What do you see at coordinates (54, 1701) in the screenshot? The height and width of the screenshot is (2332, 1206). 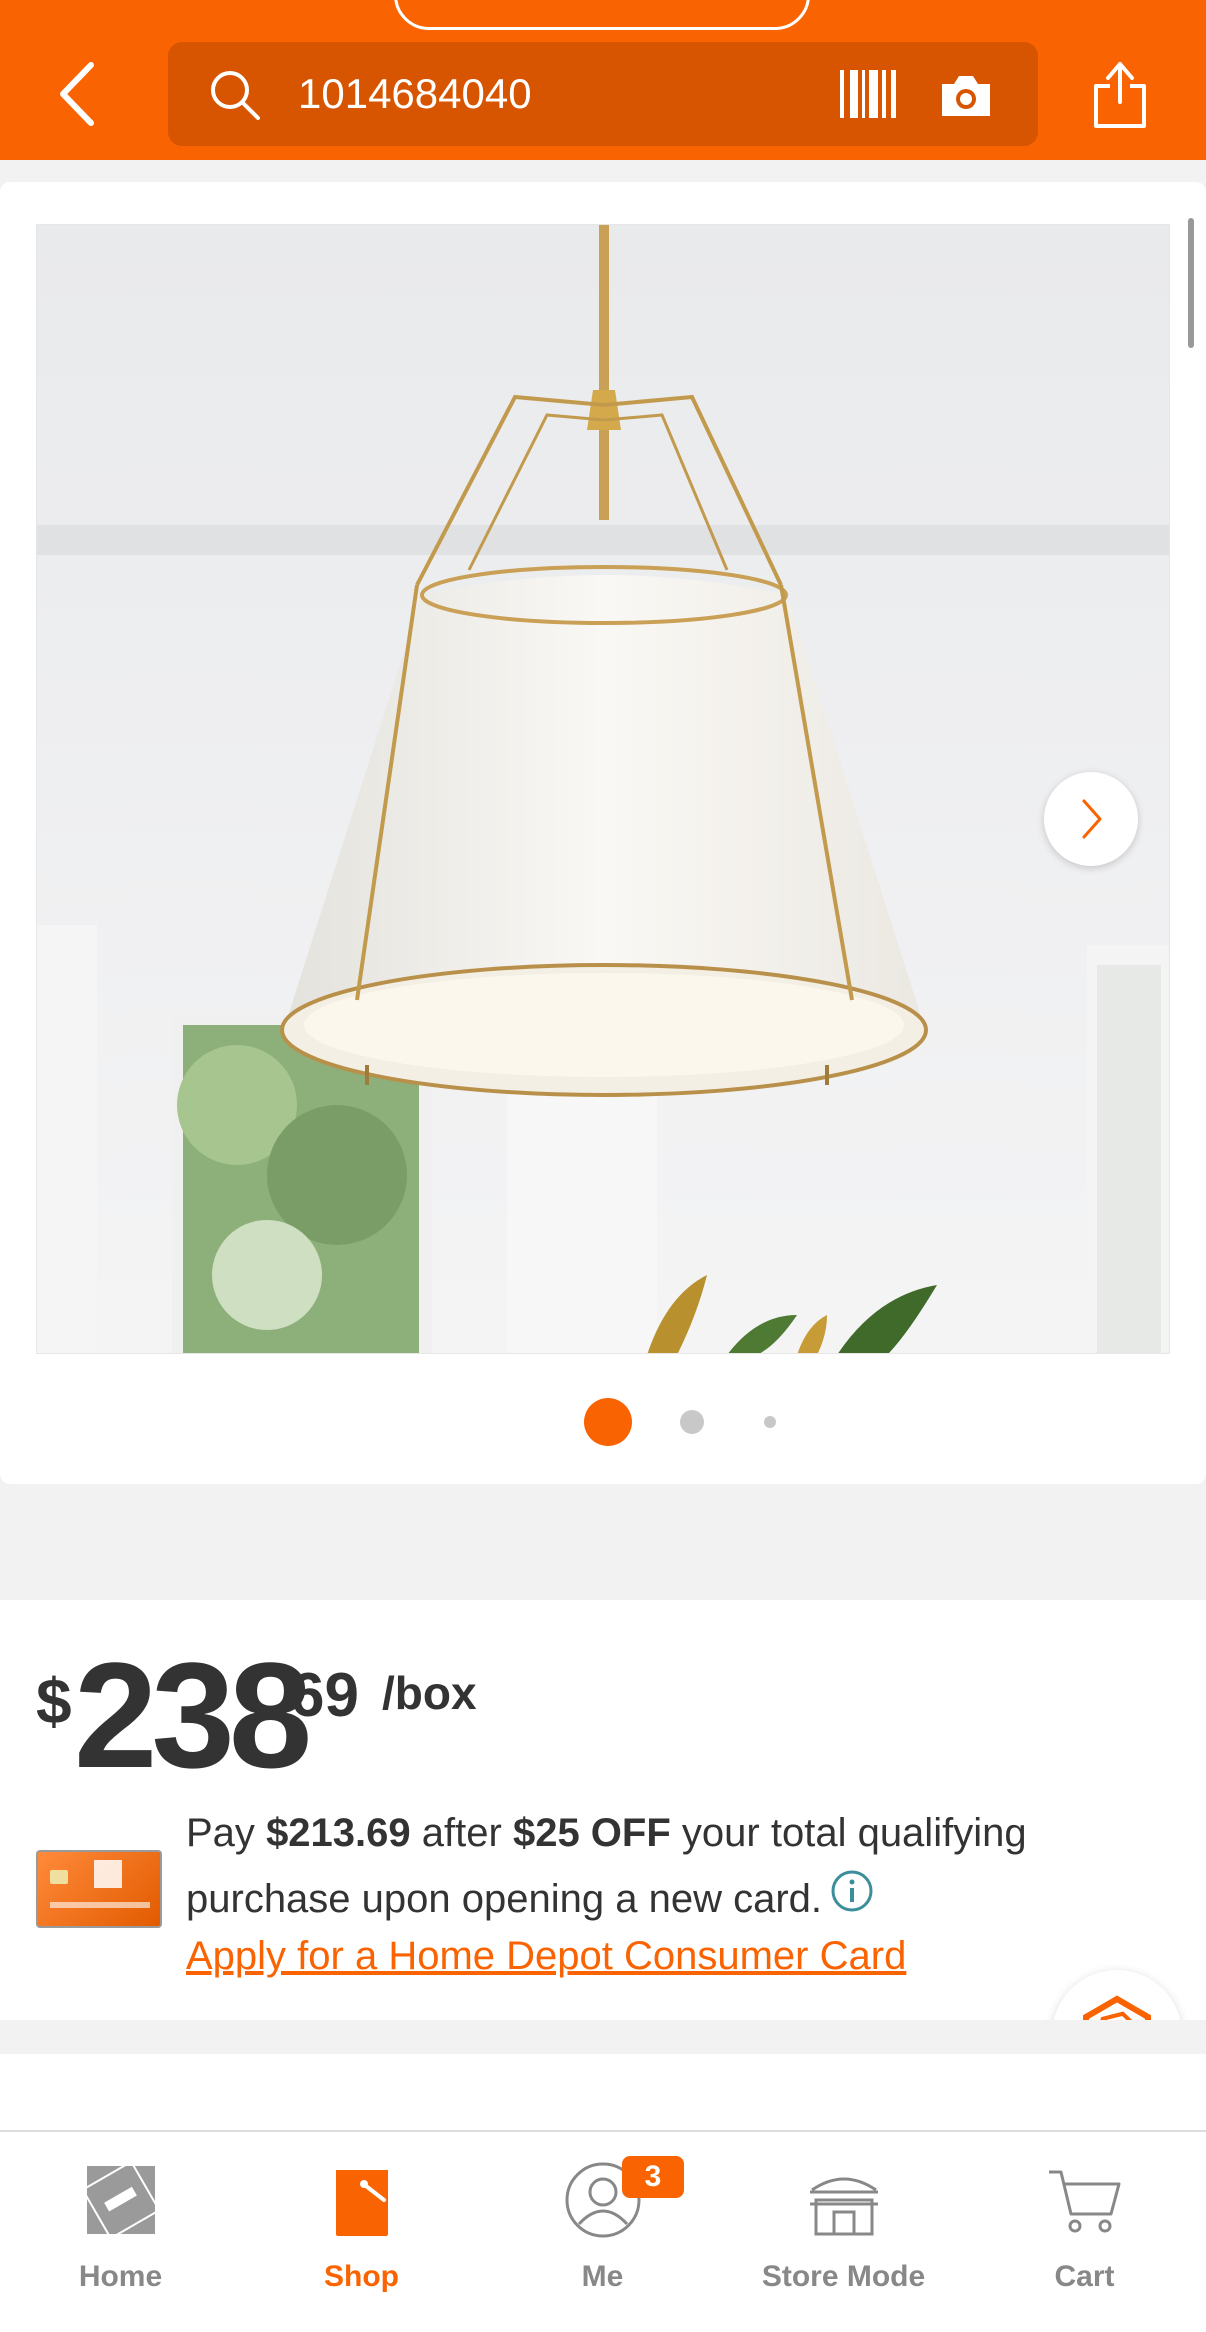 I see `price-currency: $` at bounding box center [54, 1701].